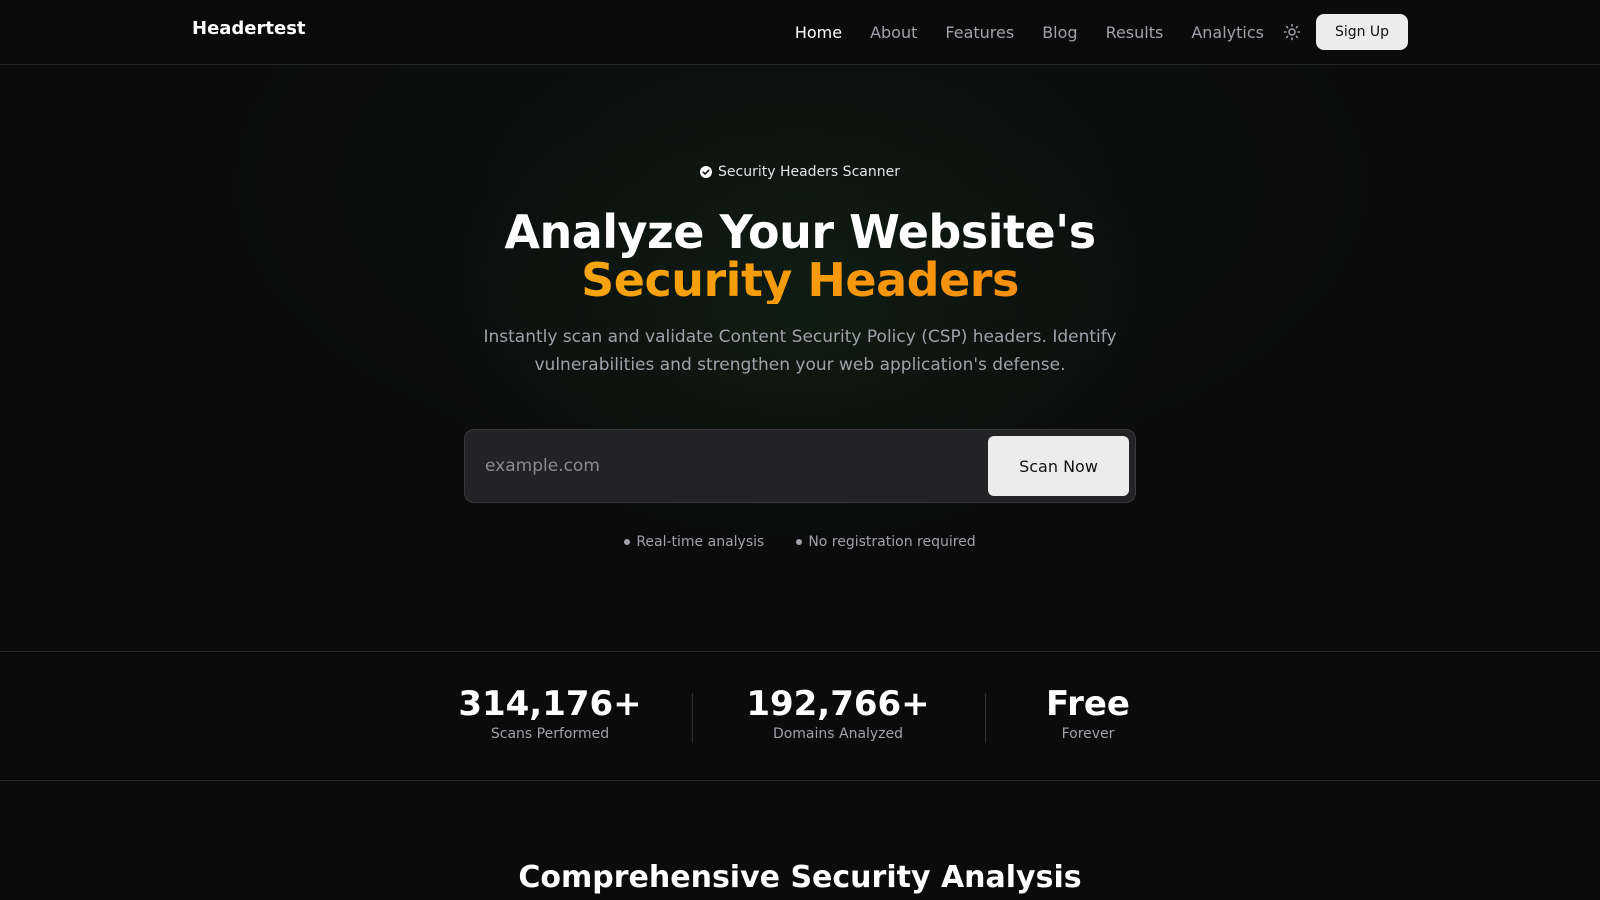 The image size is (1600, 900). I want to click on nav-link-blog: Blog, so click(1059, 32).